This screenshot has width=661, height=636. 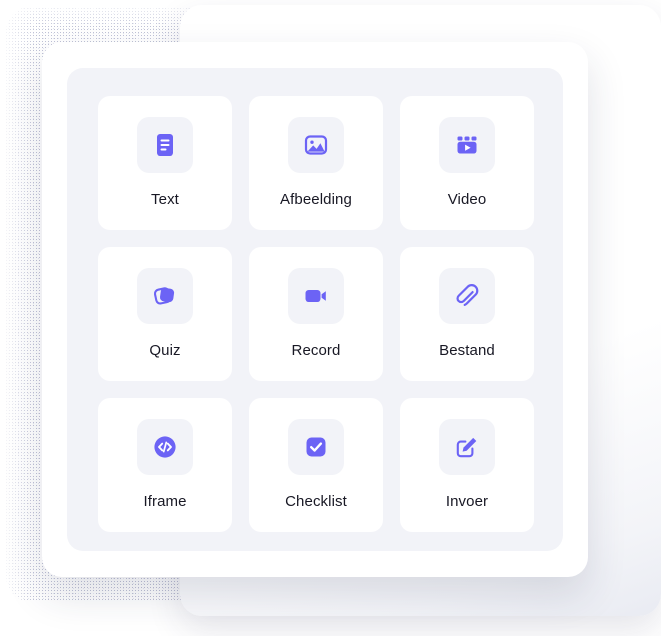 I want to click on image-icon, so click(x=316, y=145).